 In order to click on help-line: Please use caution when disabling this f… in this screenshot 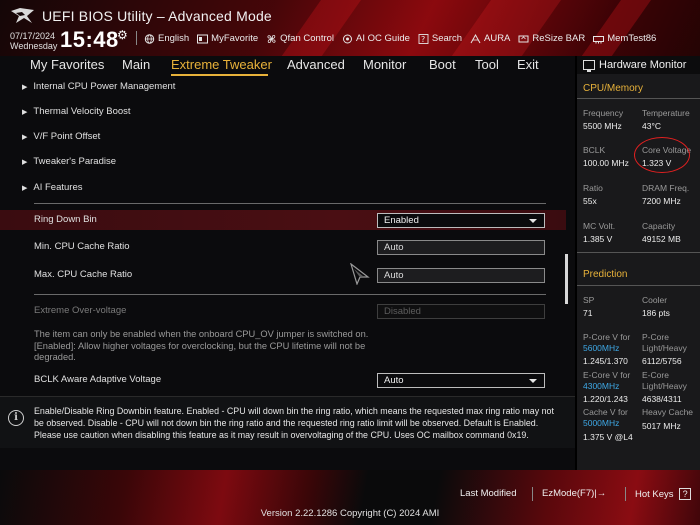, I will do `click(281, 435)`.